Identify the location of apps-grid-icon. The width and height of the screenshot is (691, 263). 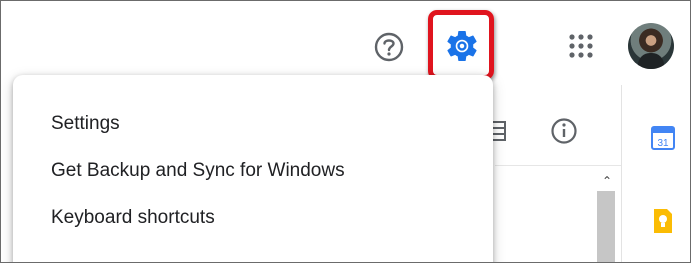
(581, 46).